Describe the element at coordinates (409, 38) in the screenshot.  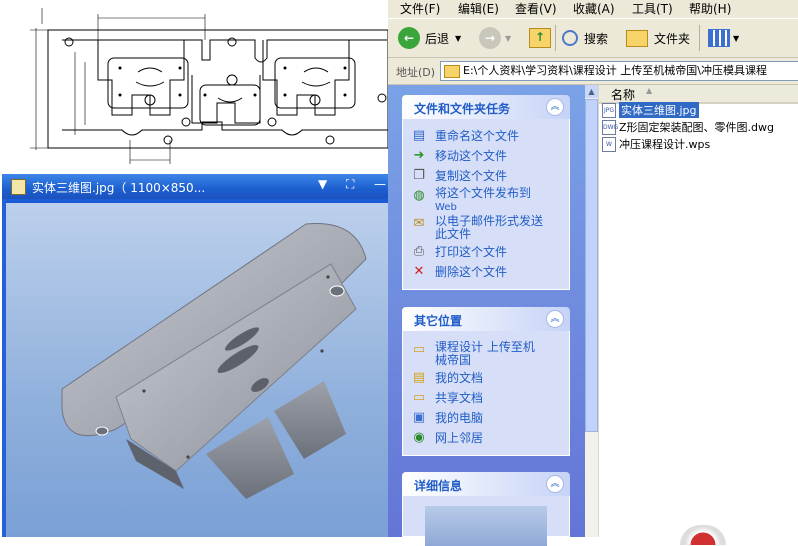
I see `back-arrow-icon: ←` at that location.